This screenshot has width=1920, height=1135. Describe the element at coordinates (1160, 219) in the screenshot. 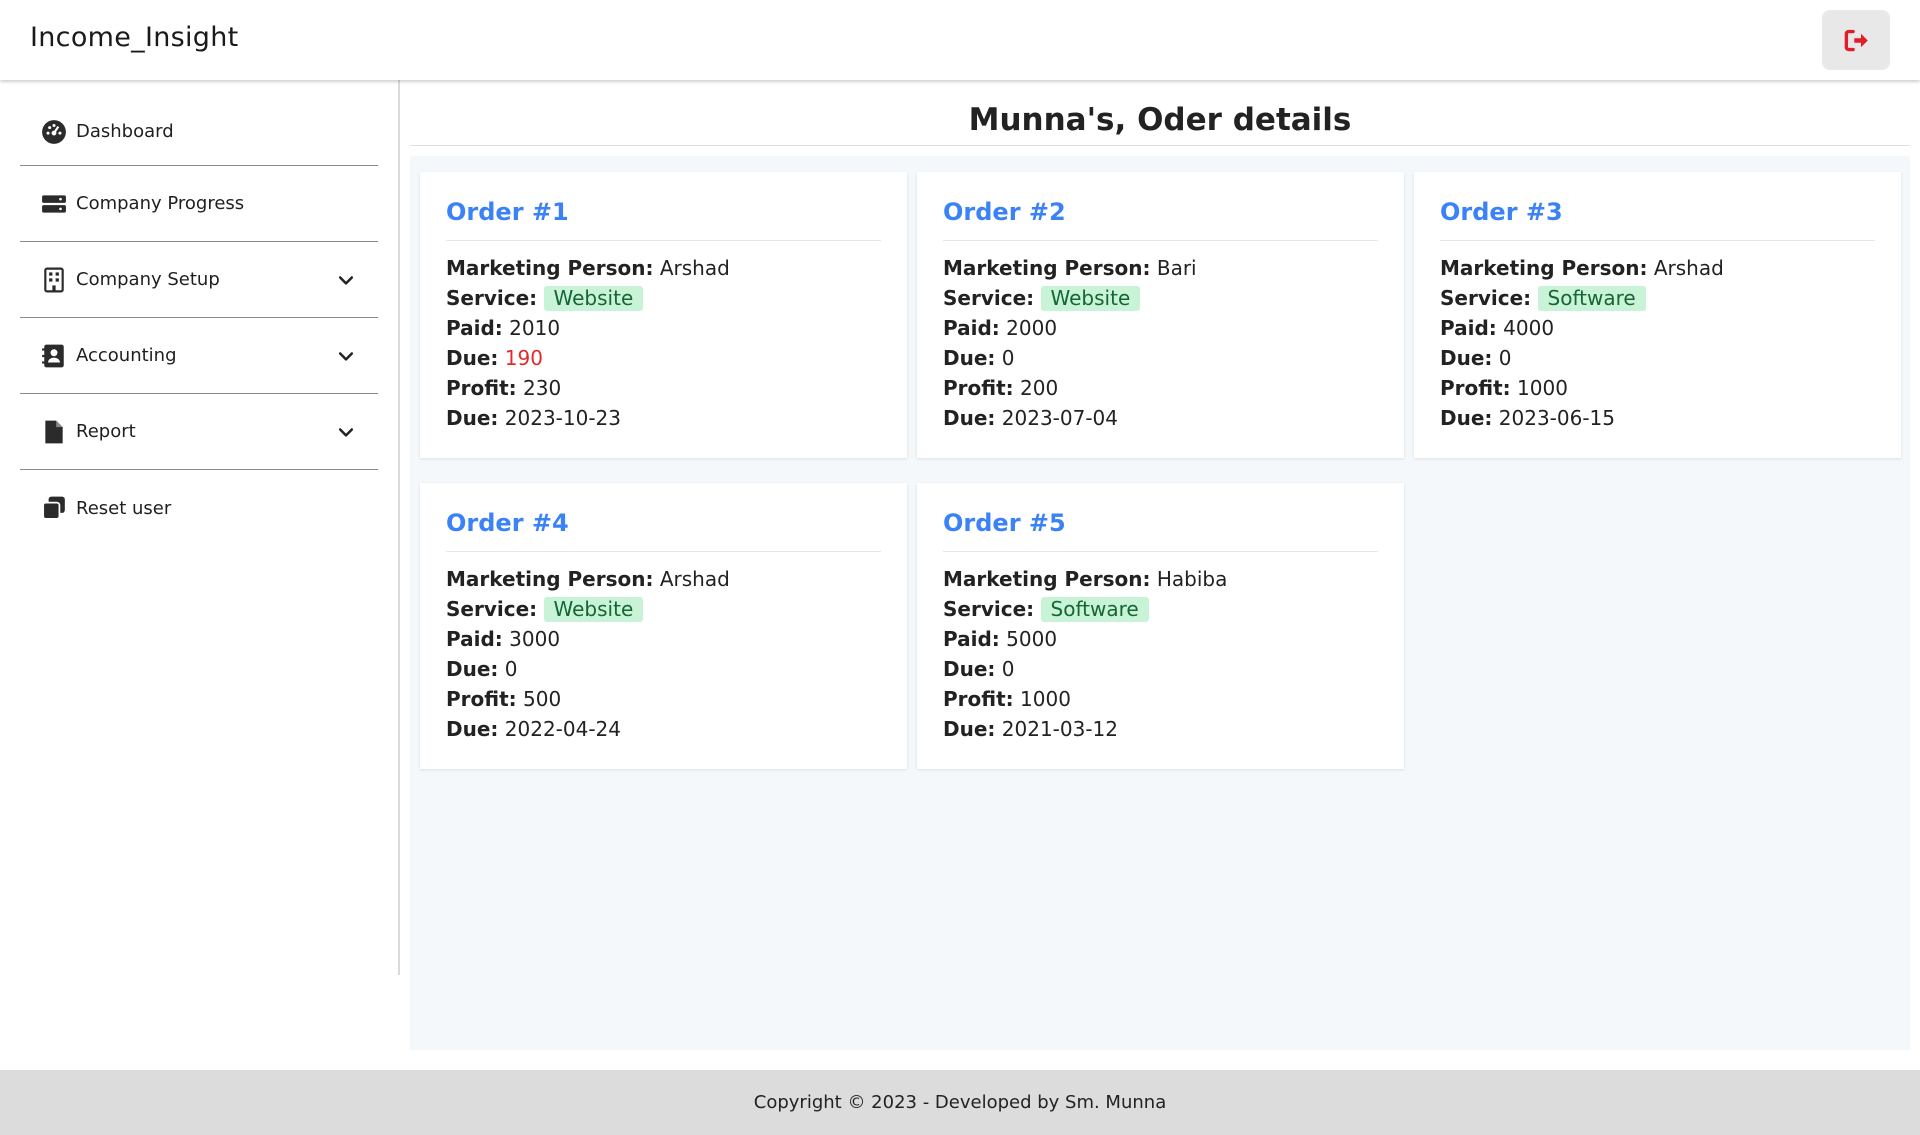

I see `order-title: Order #2` at that location.